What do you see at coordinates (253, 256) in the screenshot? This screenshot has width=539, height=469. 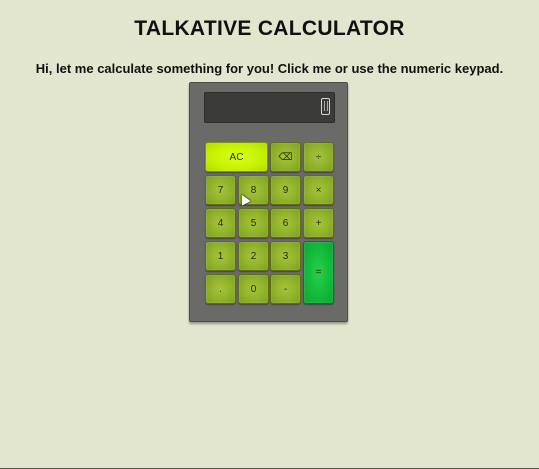 I see `digit-2-button: 2` at bounding box center [253, 256].